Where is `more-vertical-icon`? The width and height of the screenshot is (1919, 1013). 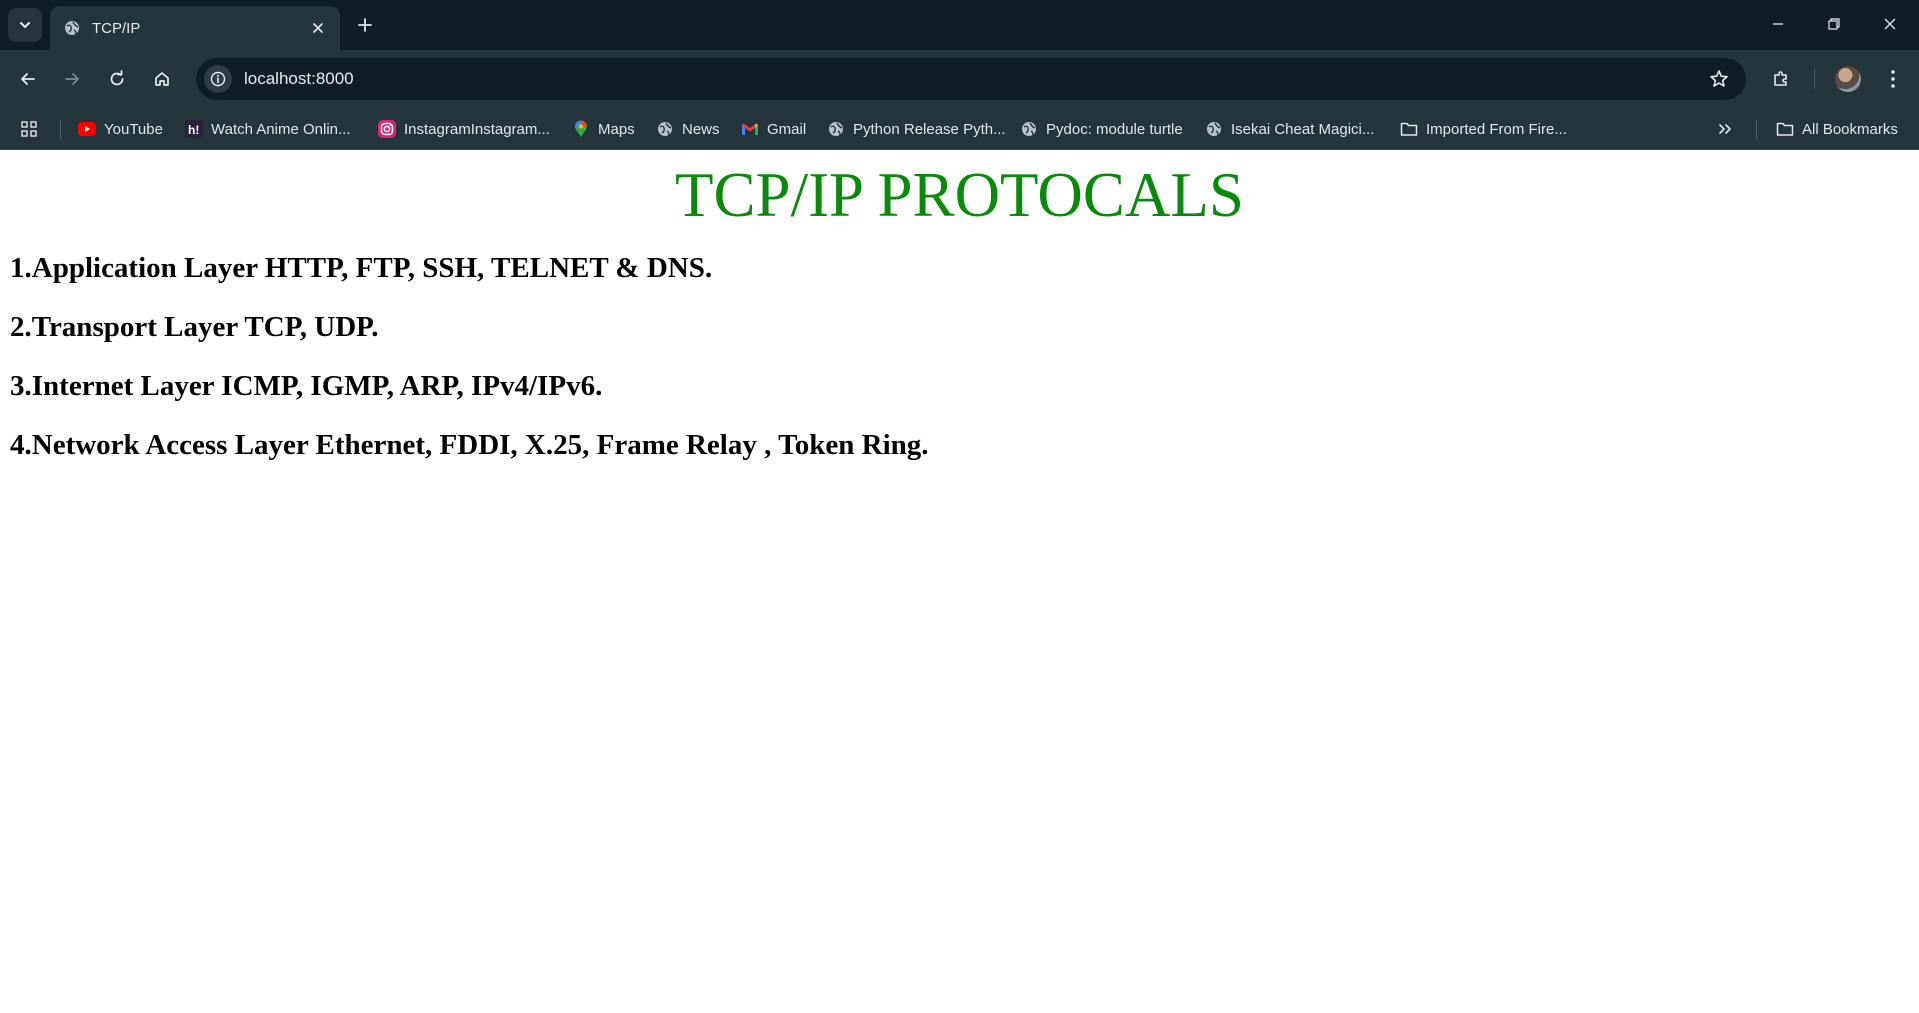 more-vertical-icon is located at coordinates (1893, 79).